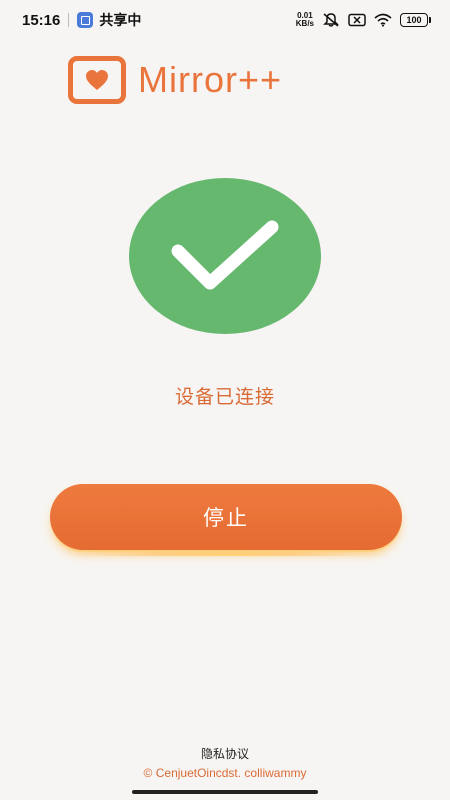 The width and height of the screenshot is (450, 800). Describe the element at coordinates (225, 773) in the screenshot. I see `copyright-text: © CenjuetOincdst. colliwammy` at that location.